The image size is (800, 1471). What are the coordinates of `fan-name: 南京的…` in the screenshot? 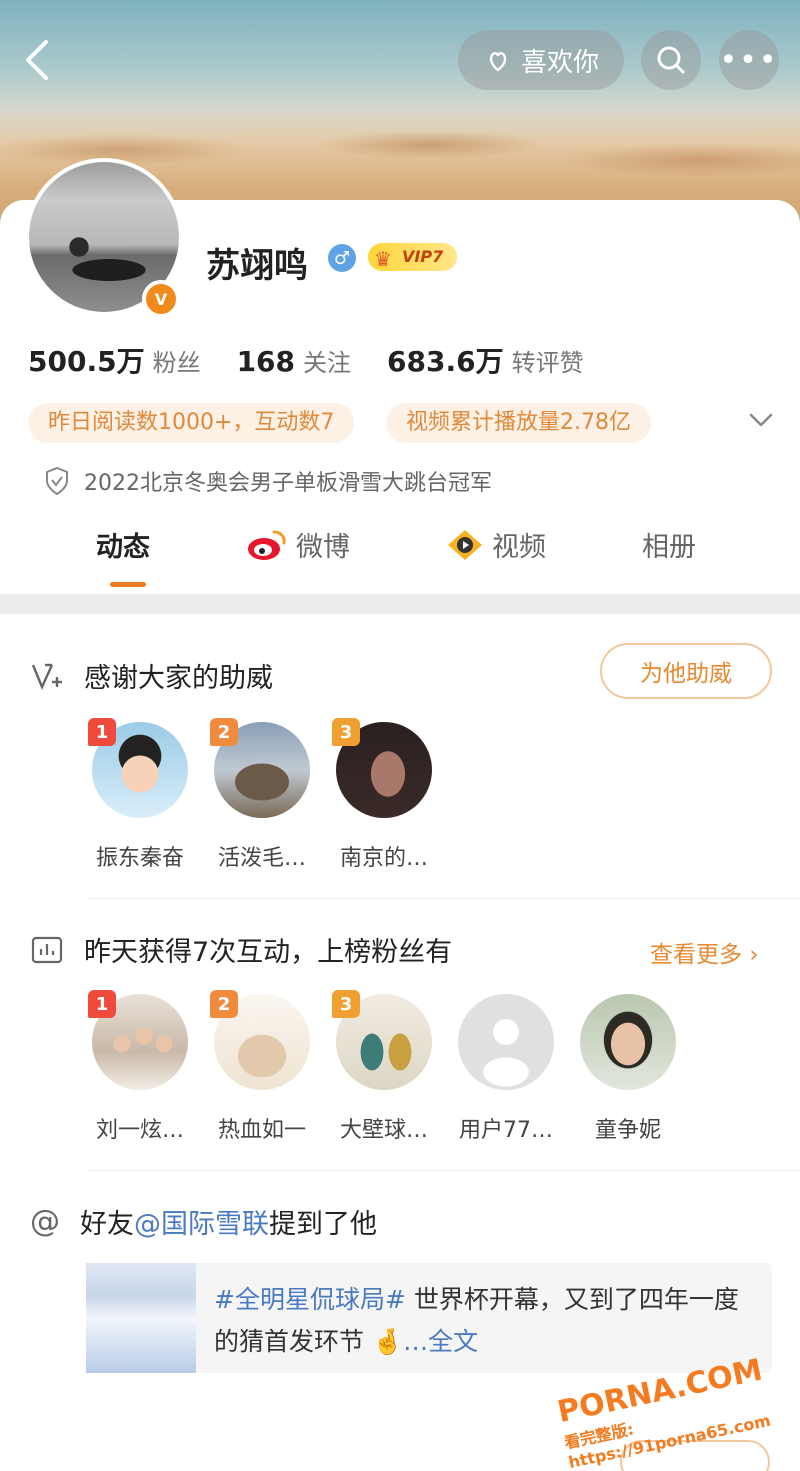 It's located at (383, 858).